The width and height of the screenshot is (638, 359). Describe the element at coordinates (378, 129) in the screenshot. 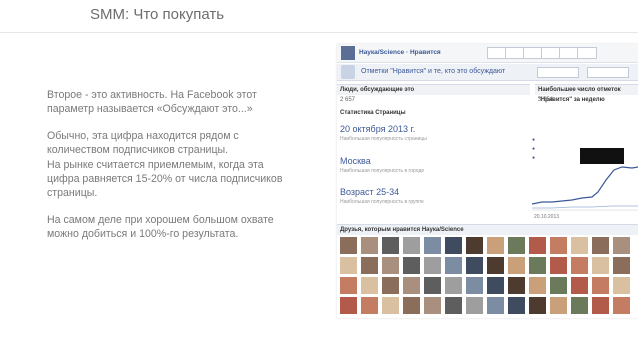

I see `peak-date-stat: 20 октября 2013 г.` at that location.